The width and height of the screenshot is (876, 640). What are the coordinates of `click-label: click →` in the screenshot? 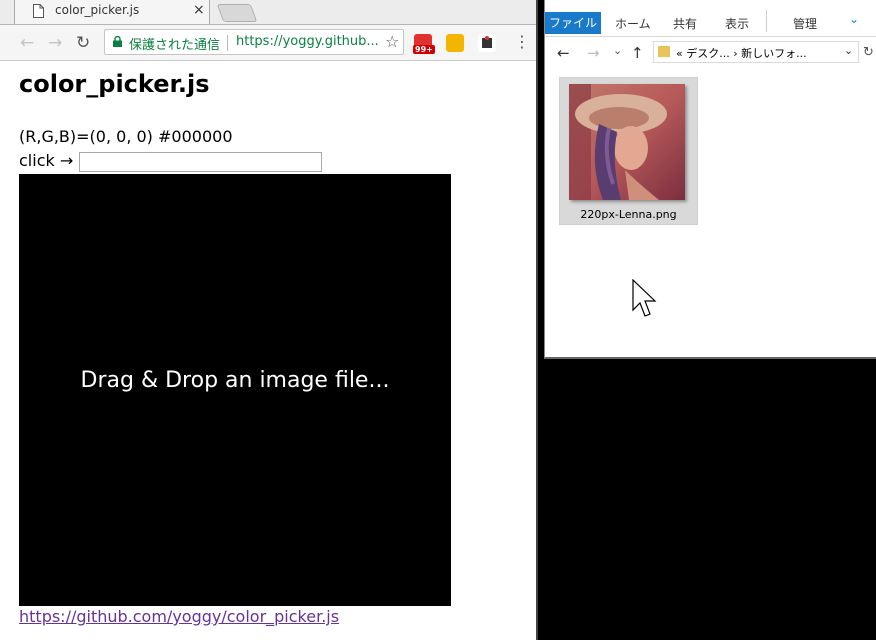 It's located at (46, 160).